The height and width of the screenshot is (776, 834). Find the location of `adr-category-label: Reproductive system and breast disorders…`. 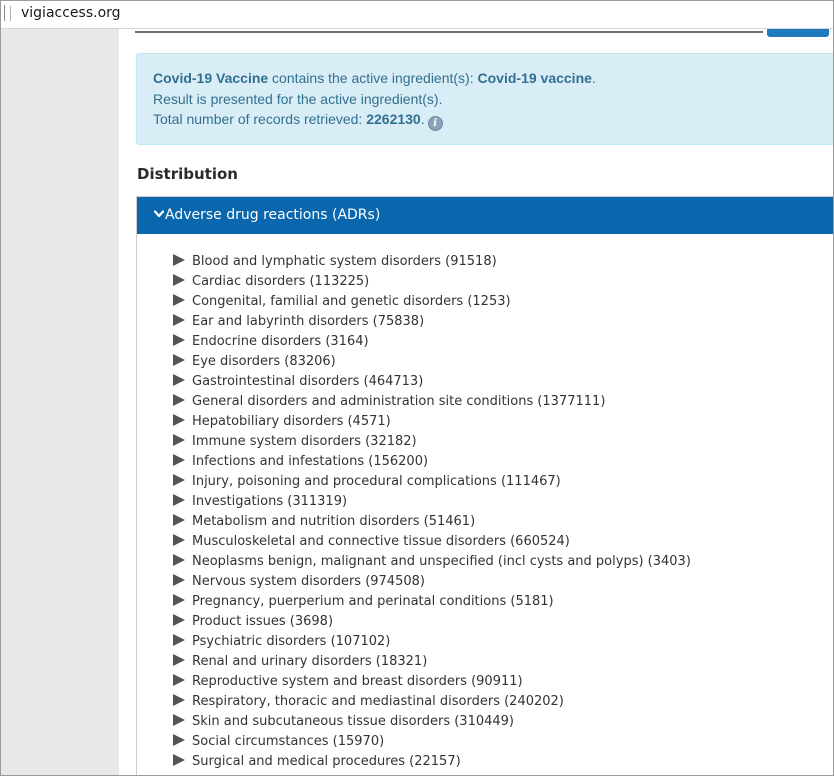

adr-category-label: Reproductive system and breast disorders… is located at coordinates (357, 681).